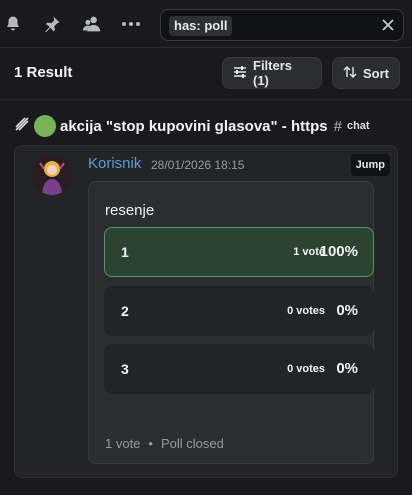  Describe the element at coordinates (45, 126) in the screenshot. I see `green-circle-emoji` at that location.